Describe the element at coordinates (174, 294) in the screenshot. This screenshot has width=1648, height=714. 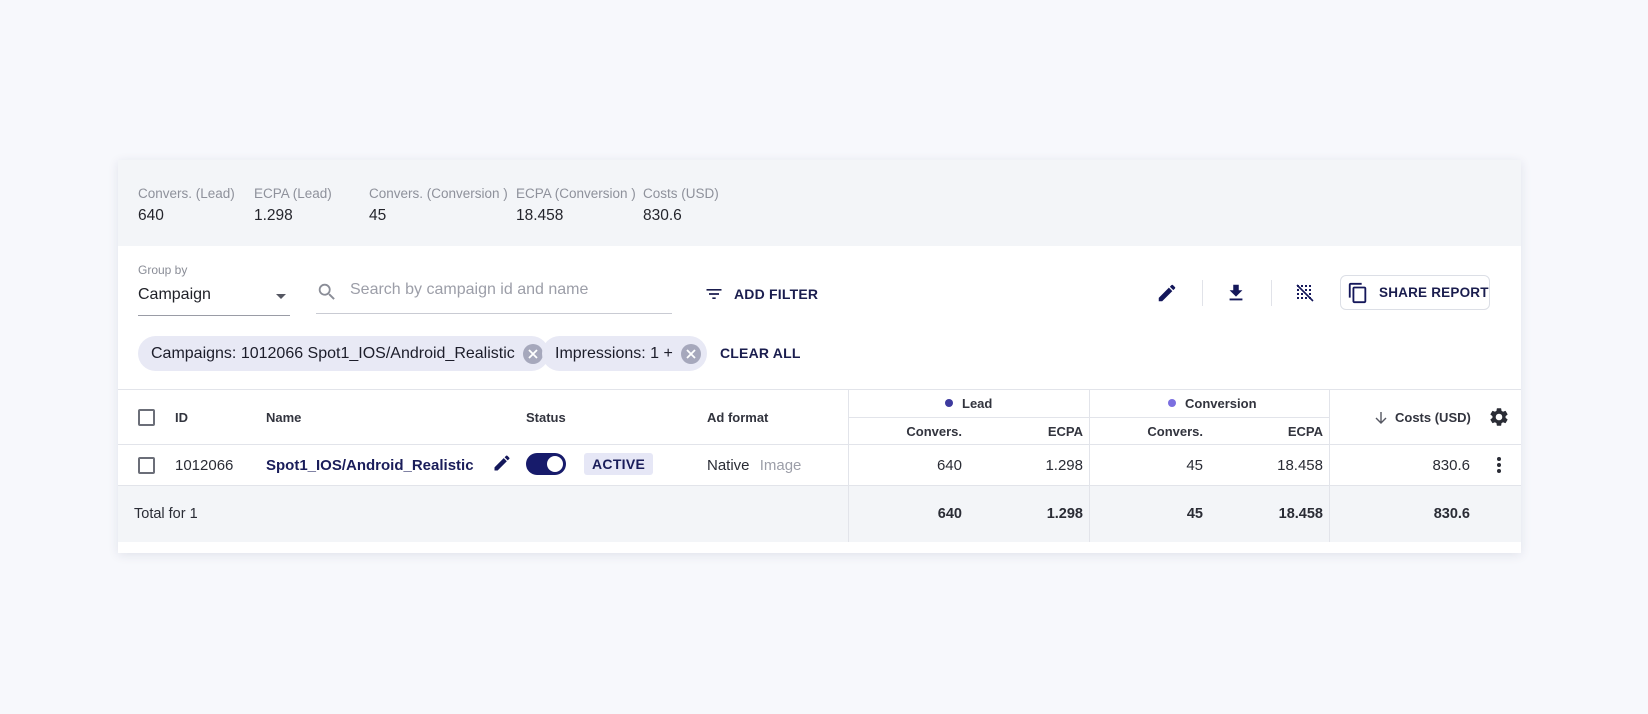
I see `group-by-value: Campaign` at that location.